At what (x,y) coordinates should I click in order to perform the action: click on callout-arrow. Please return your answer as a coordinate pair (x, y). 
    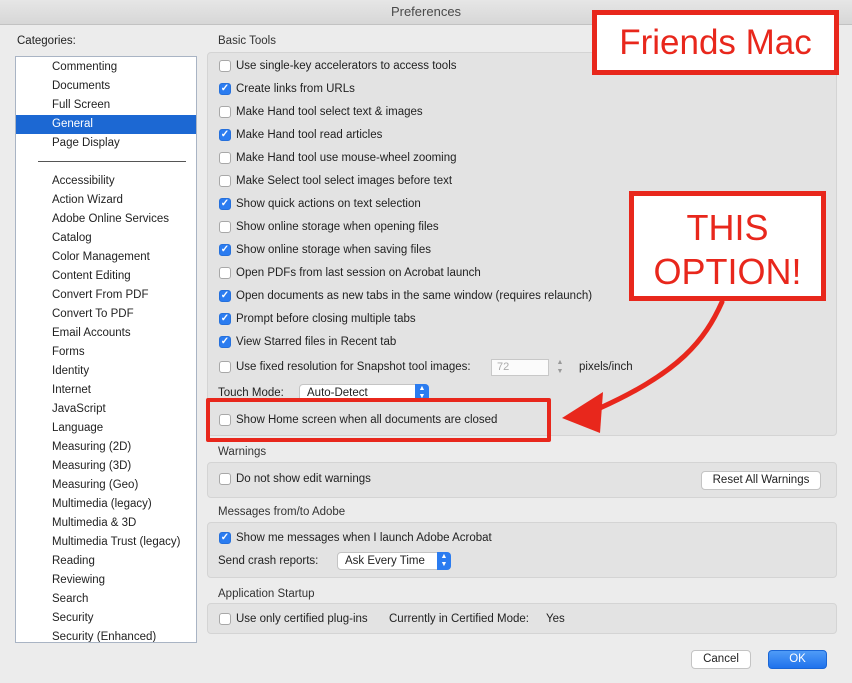
    Looking at the image, I should click on (643, 366).